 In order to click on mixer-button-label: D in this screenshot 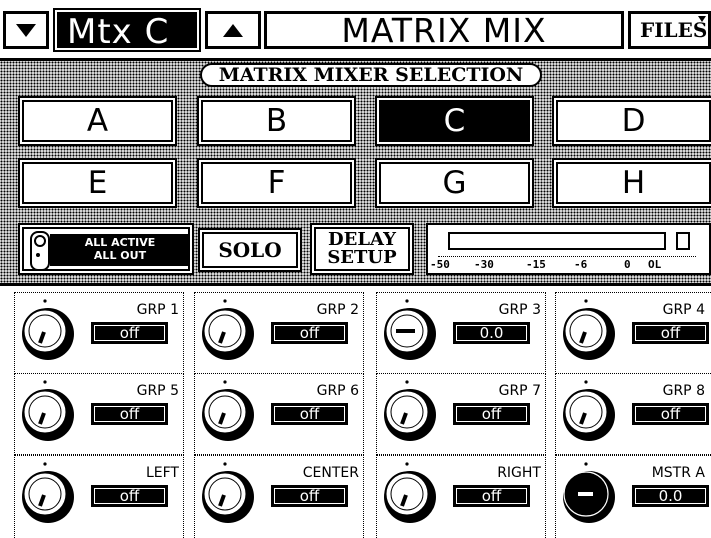, I will do `click(633, 120)`.